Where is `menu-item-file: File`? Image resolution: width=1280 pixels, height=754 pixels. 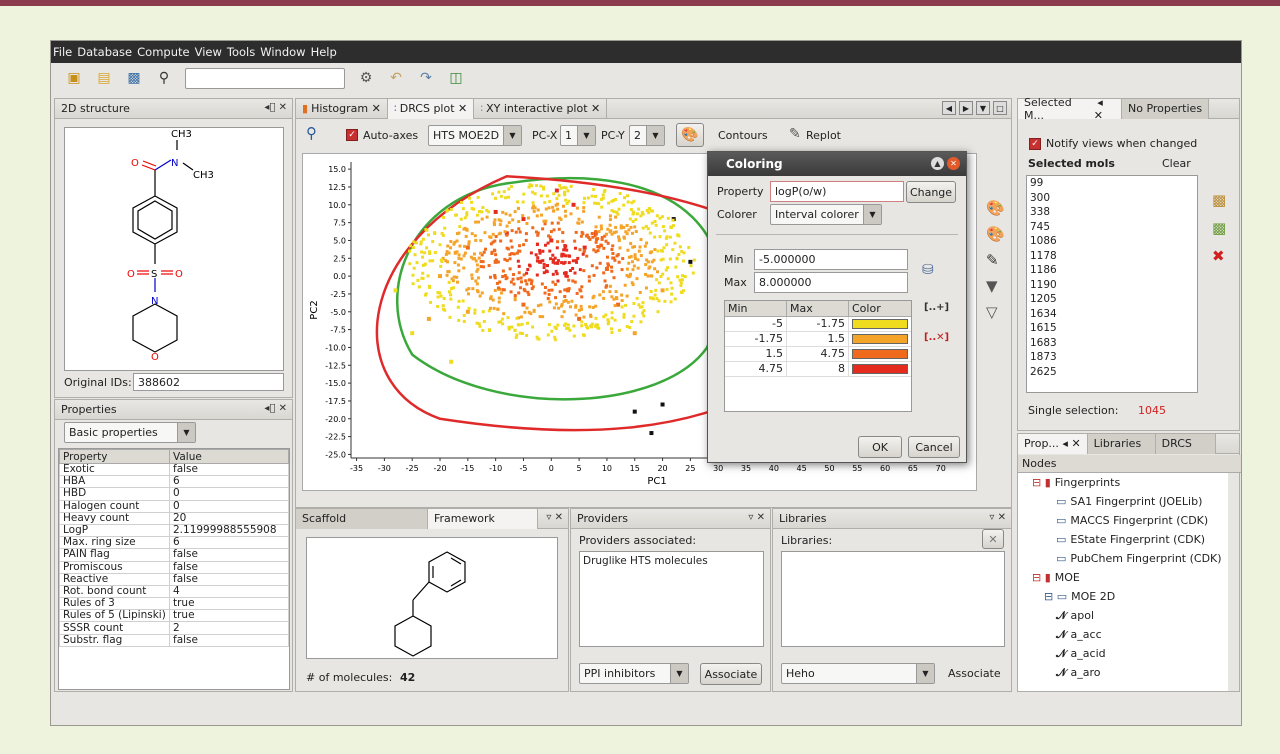
menu-item-file: File is located at coordinates (62, 52).